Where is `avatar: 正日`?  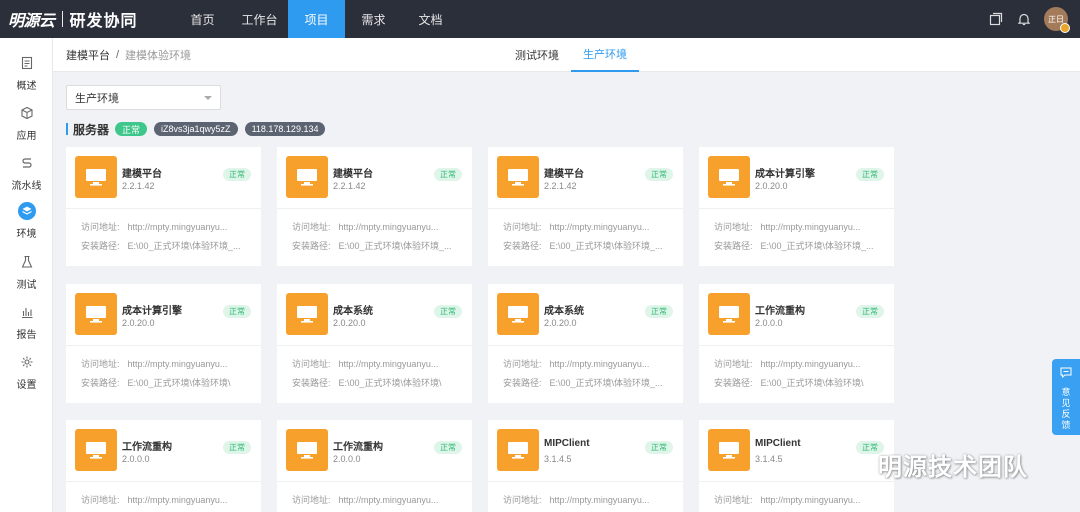 avatar: 正日 is located at coordinates (1057, 20).